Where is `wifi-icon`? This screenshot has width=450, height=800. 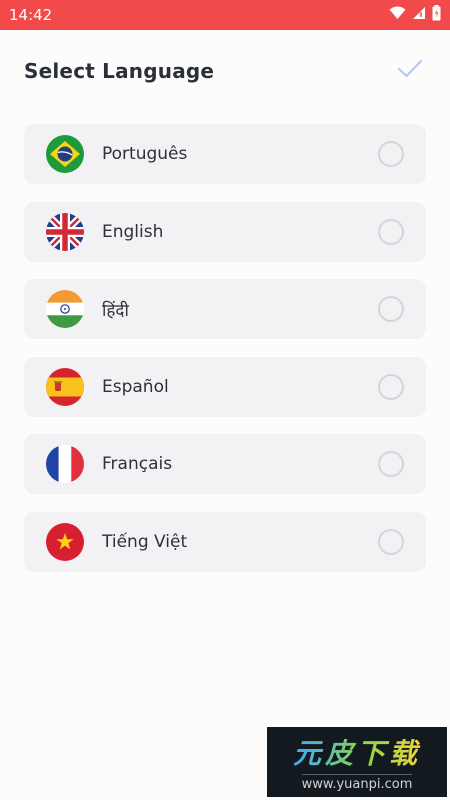
wifi-icon is located at coordinates (397, 15).